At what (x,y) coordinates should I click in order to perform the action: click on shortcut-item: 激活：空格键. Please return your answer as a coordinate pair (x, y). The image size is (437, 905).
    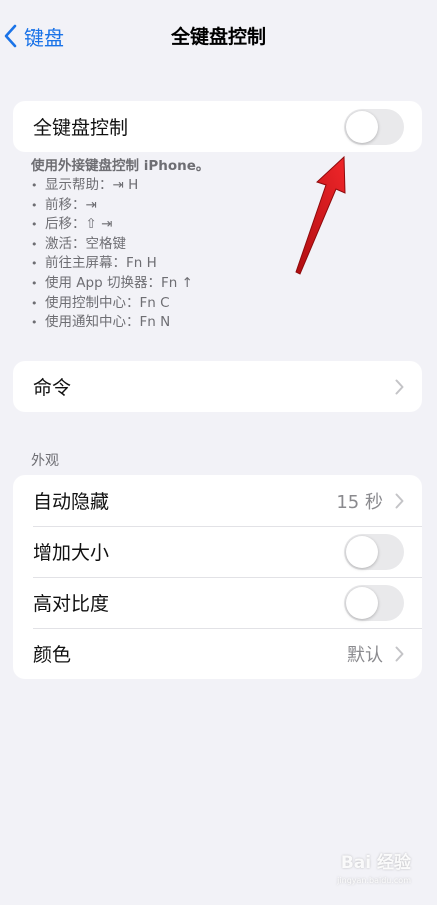
    Looking at the image, I should click on (221, 245).